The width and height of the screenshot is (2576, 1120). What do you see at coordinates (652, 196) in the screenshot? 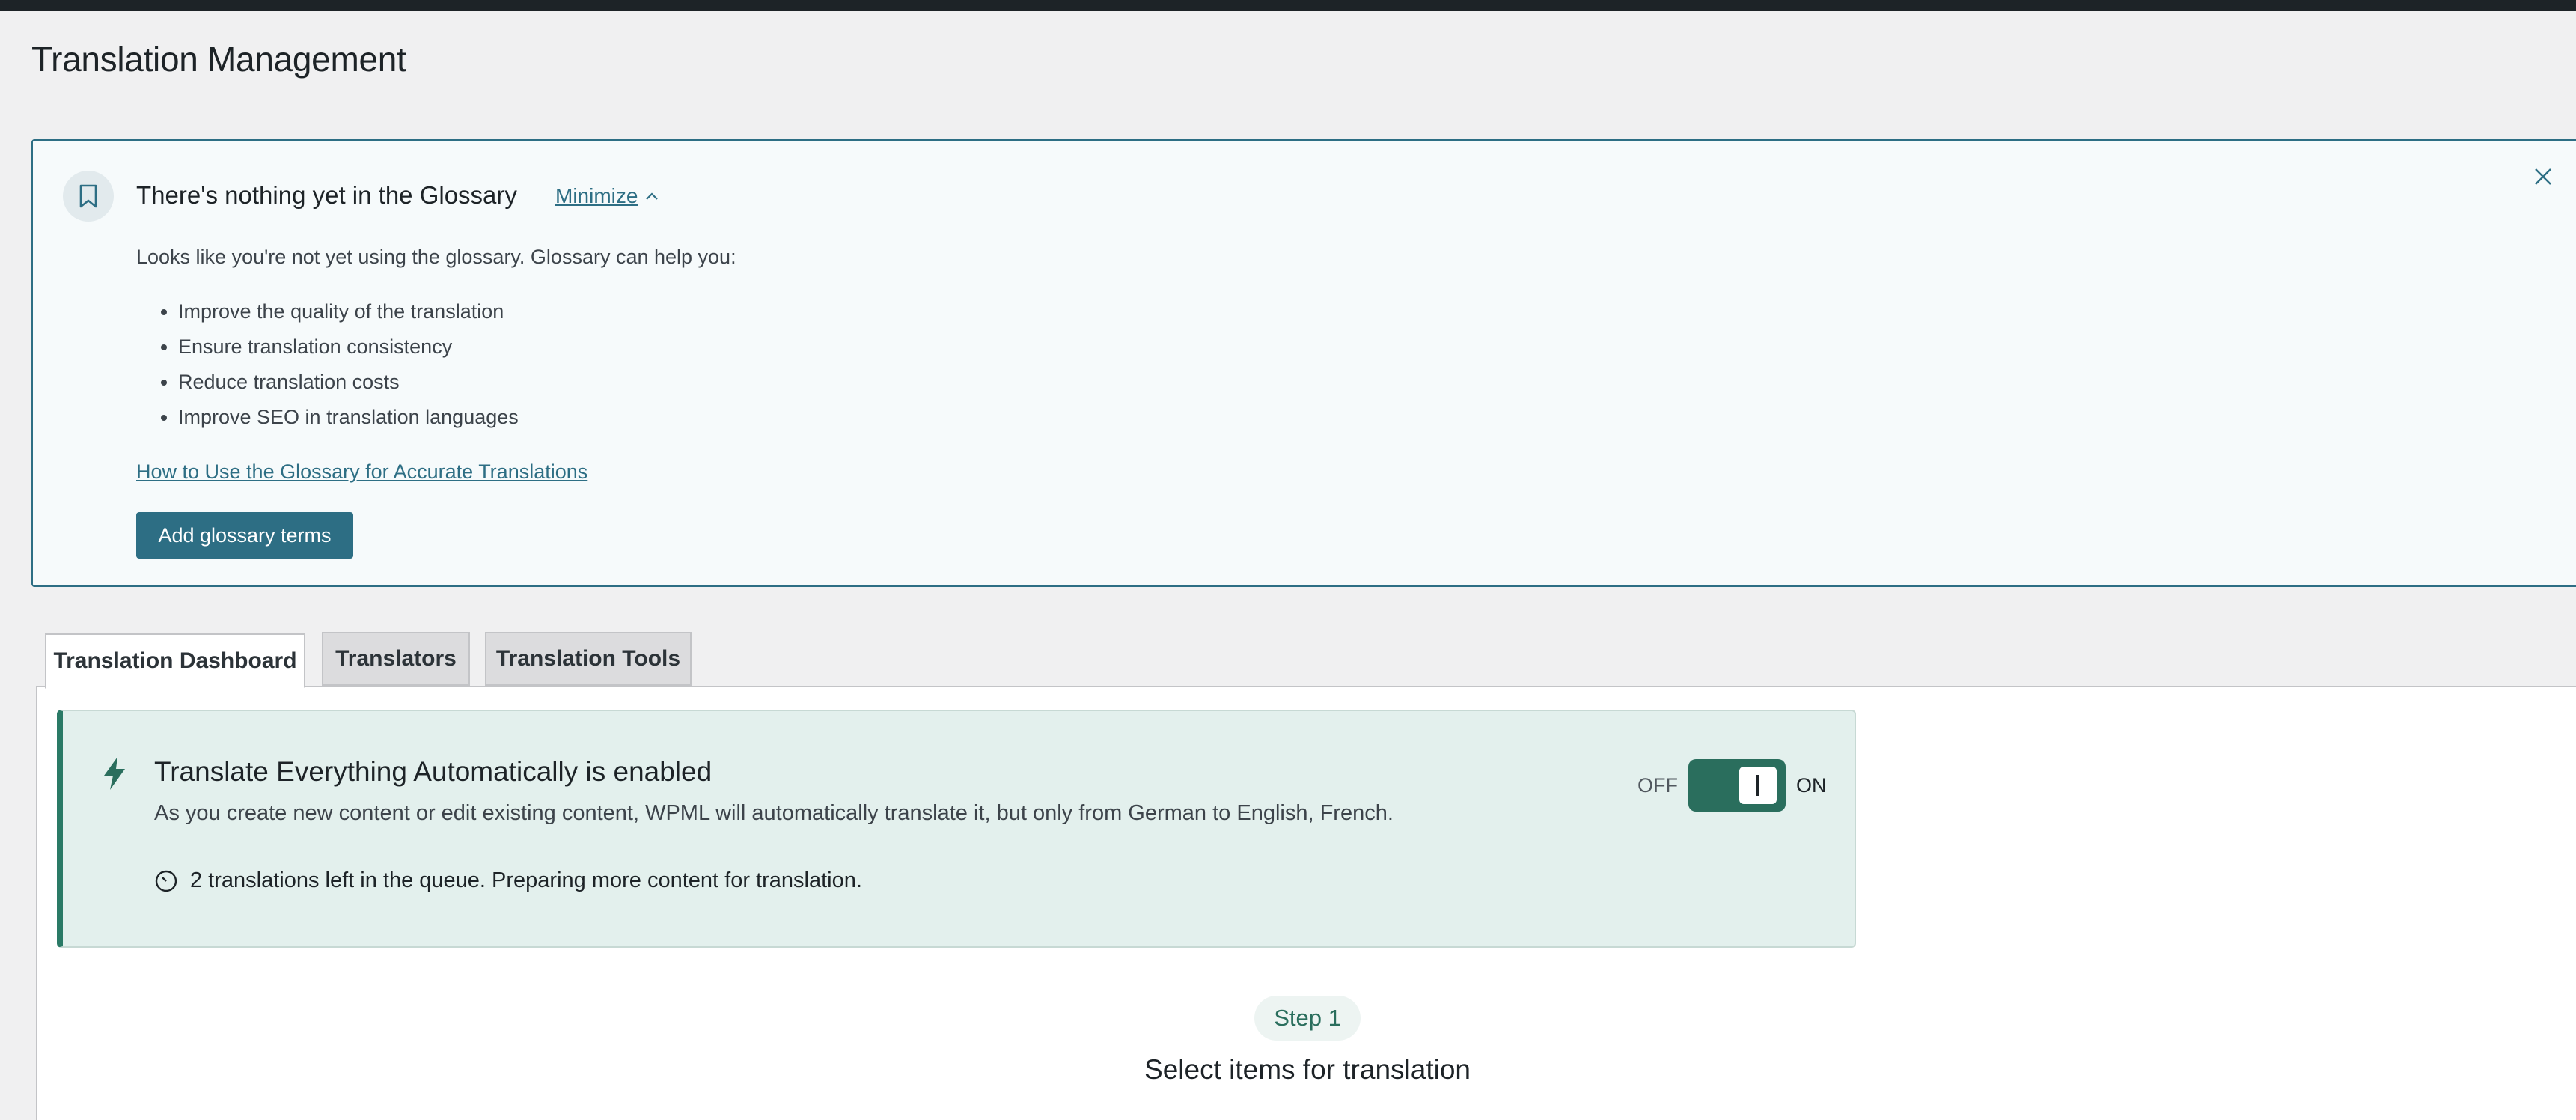
I see `chevron-up-icon` at bounding box center [652, 196].